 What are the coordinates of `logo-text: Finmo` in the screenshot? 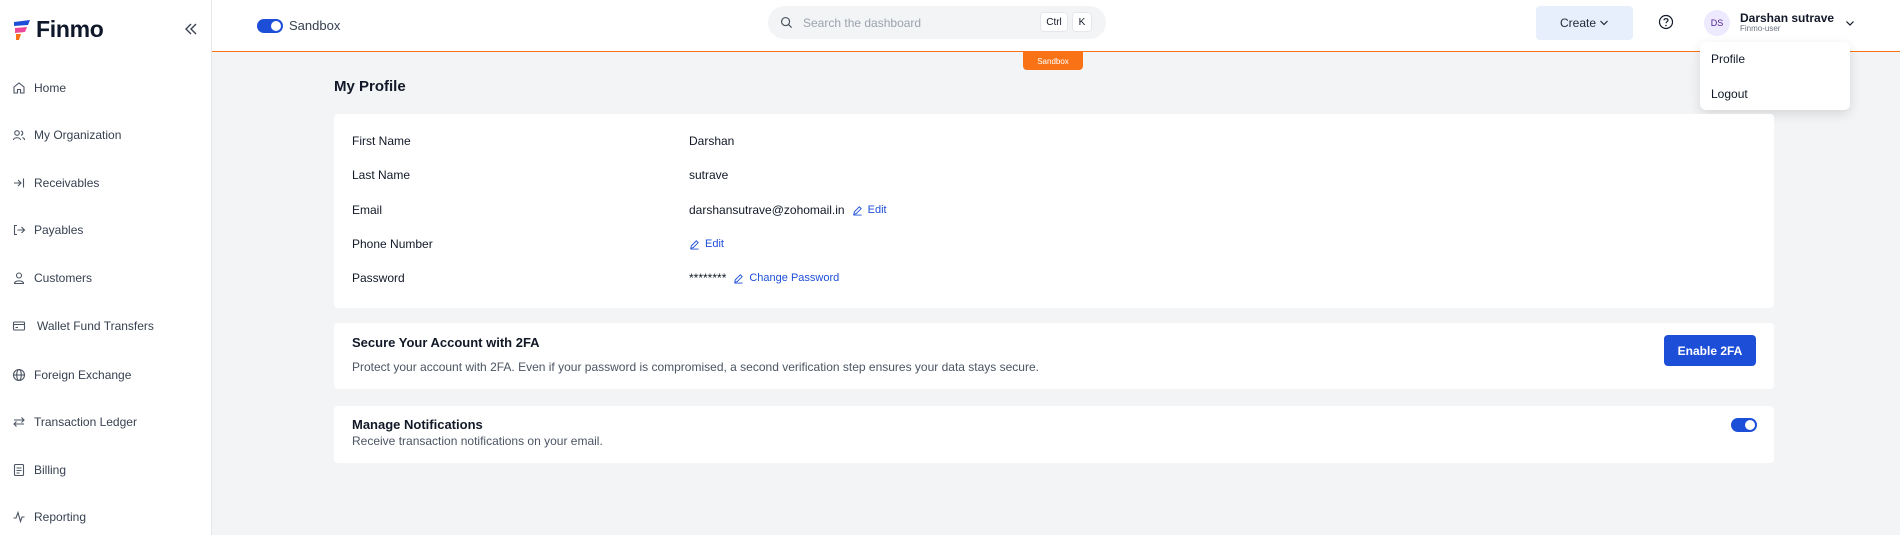 It's located at (70, 29).